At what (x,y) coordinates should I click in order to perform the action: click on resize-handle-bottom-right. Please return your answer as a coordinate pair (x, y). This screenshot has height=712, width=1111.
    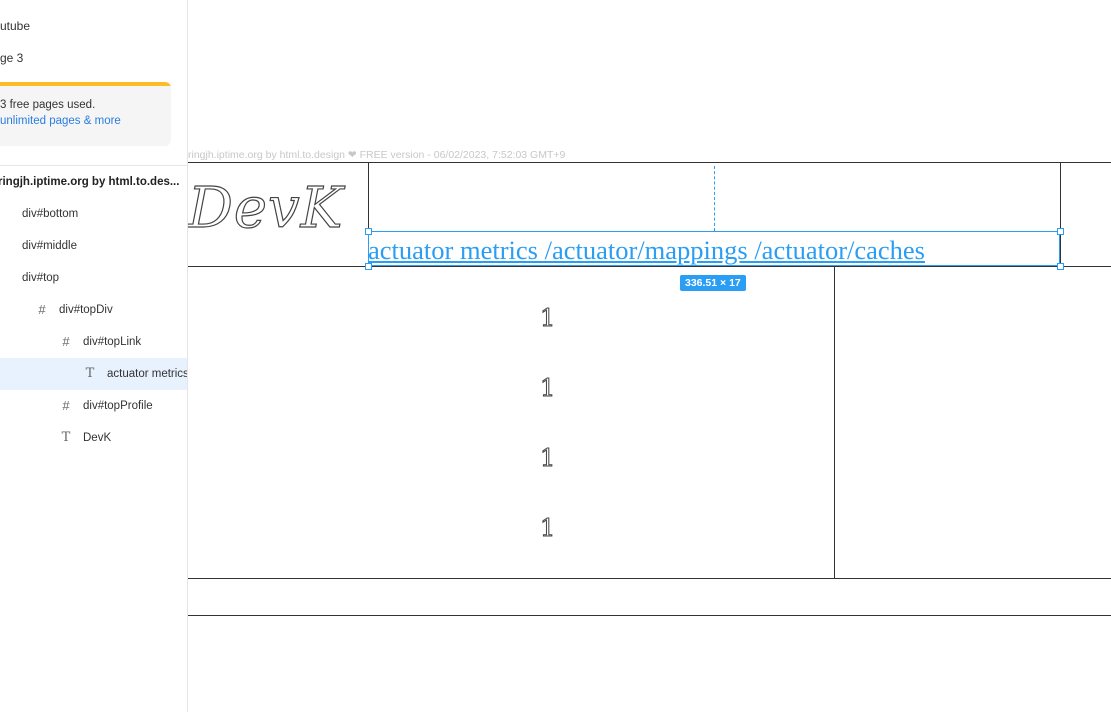
    Looking at the image, I should click on (1060, 266).